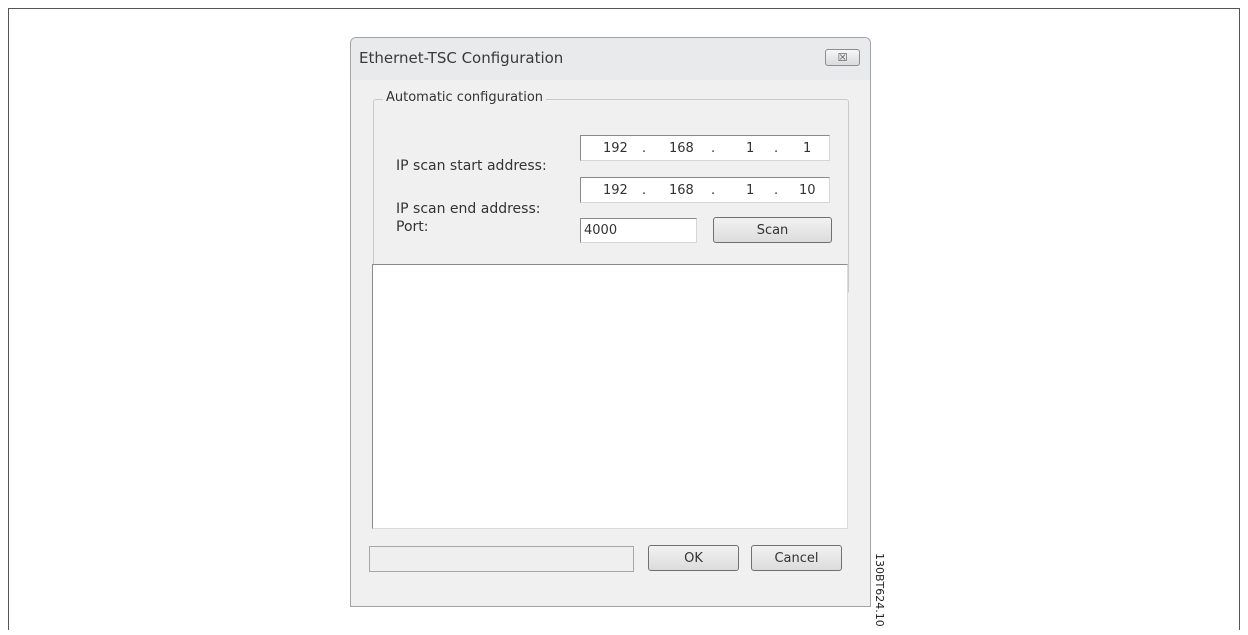 The width and height of the screenshot is (1248, 635). What do you see at coordinates (807, 148) in the screenshot?
I see `start-ip-octet-4: 1` at bounding box center [807, 148].